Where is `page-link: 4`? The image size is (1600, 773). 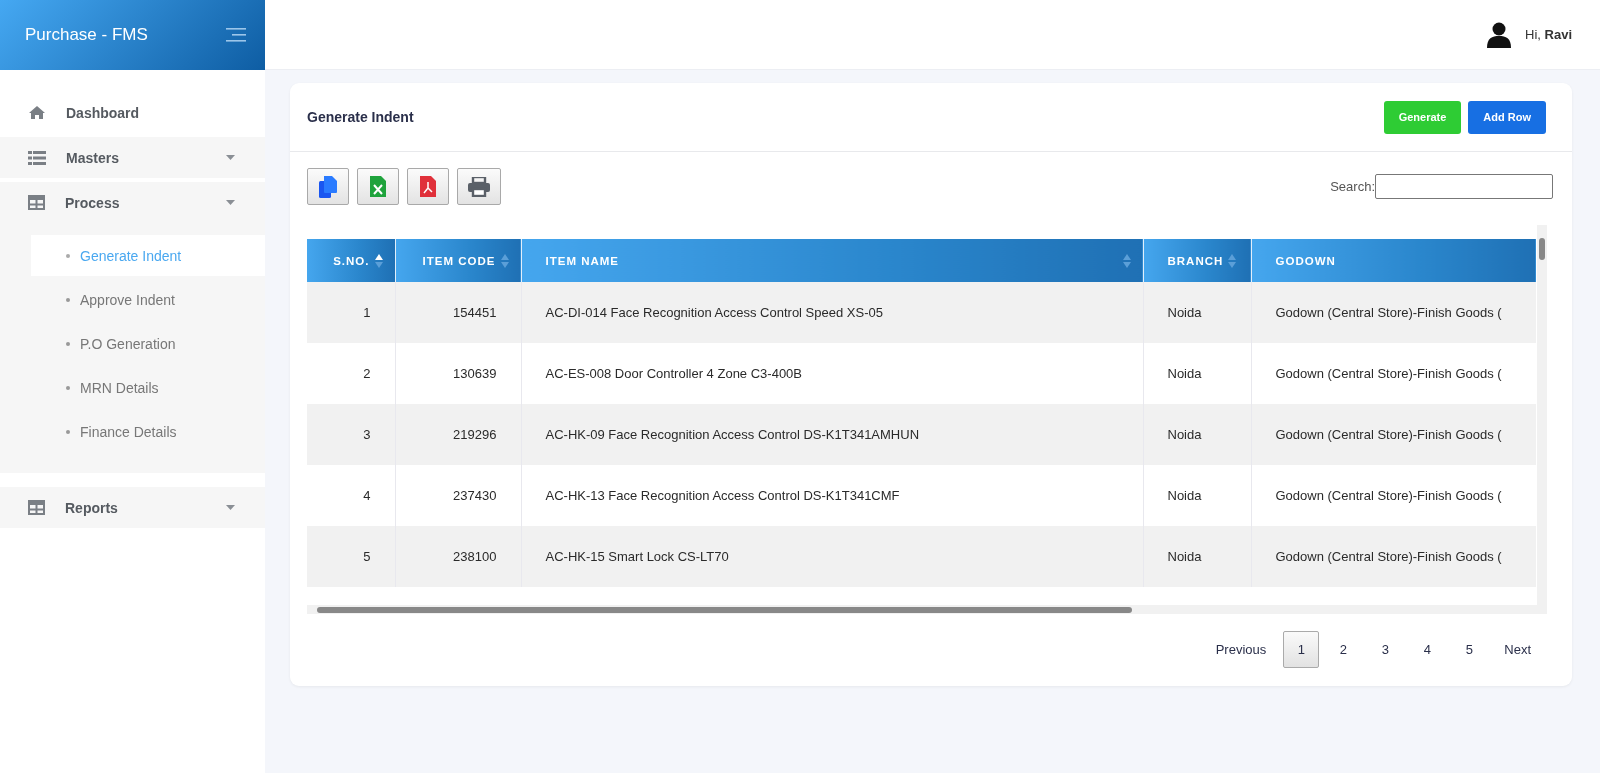
page-link: 4 is located at coordinates (1427, 649).